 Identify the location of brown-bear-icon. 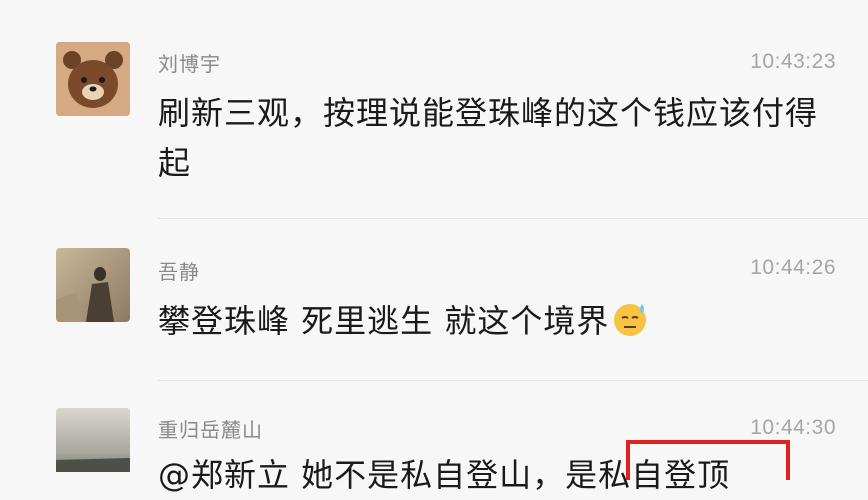
(93, 79).